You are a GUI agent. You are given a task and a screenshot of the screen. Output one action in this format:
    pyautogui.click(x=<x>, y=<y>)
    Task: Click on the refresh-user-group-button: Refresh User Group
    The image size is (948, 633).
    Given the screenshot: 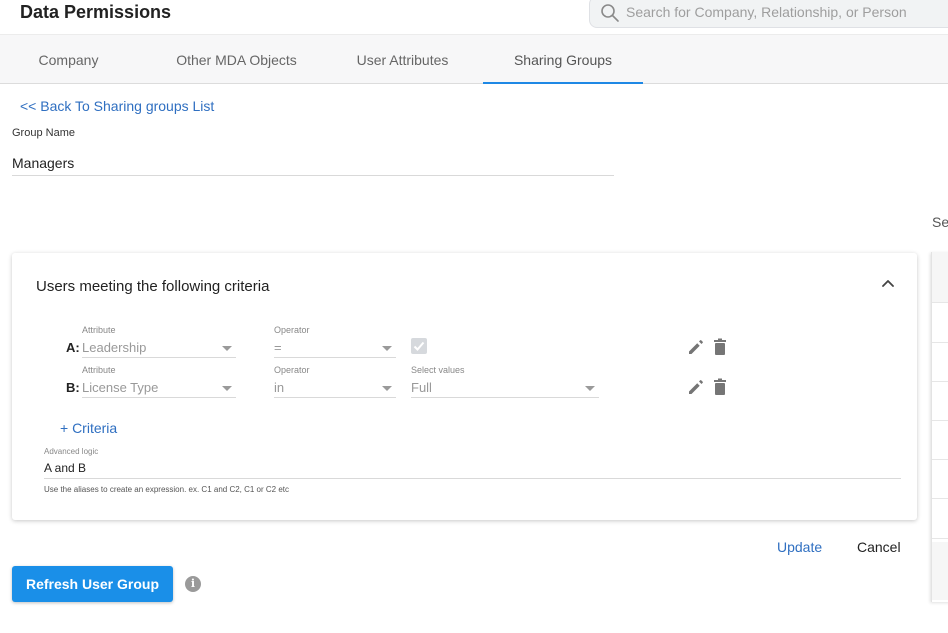 What is the action you would take?
    pyautogui.click(x=92, y=584)
    